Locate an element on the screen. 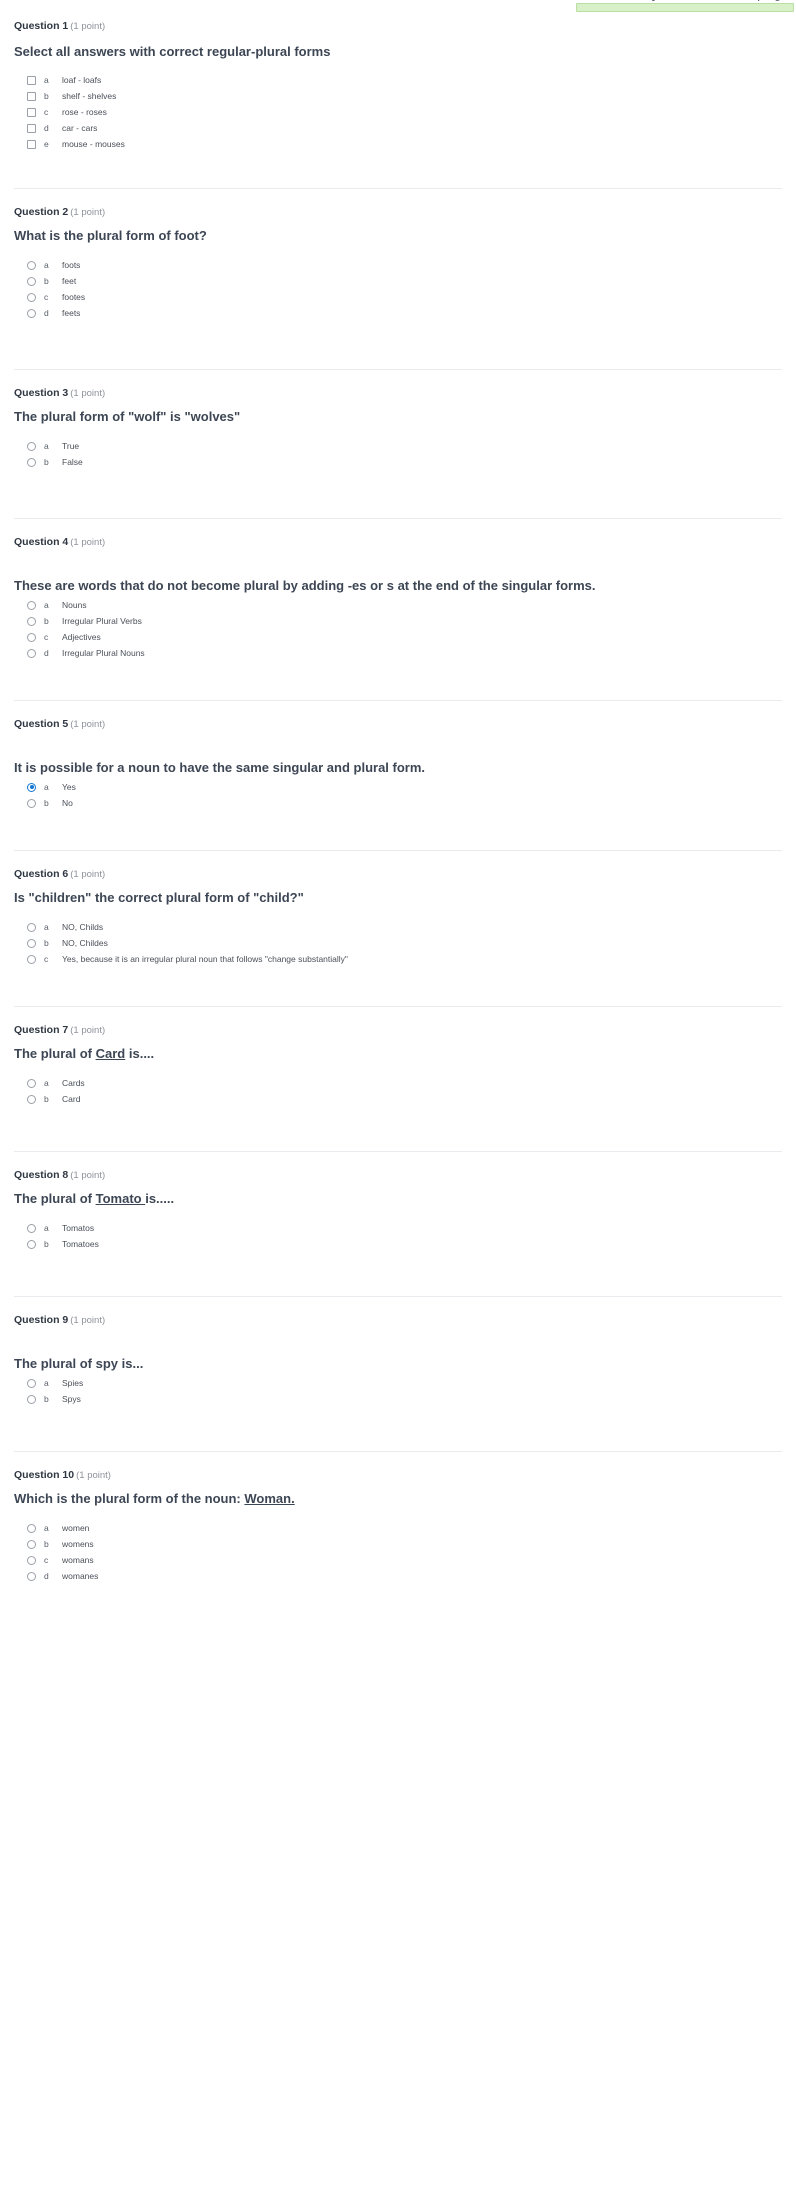 Image resolution: width=796 pixels, height=2191 pixels. answer-option-letter: c is located at coordinates (46, 637).